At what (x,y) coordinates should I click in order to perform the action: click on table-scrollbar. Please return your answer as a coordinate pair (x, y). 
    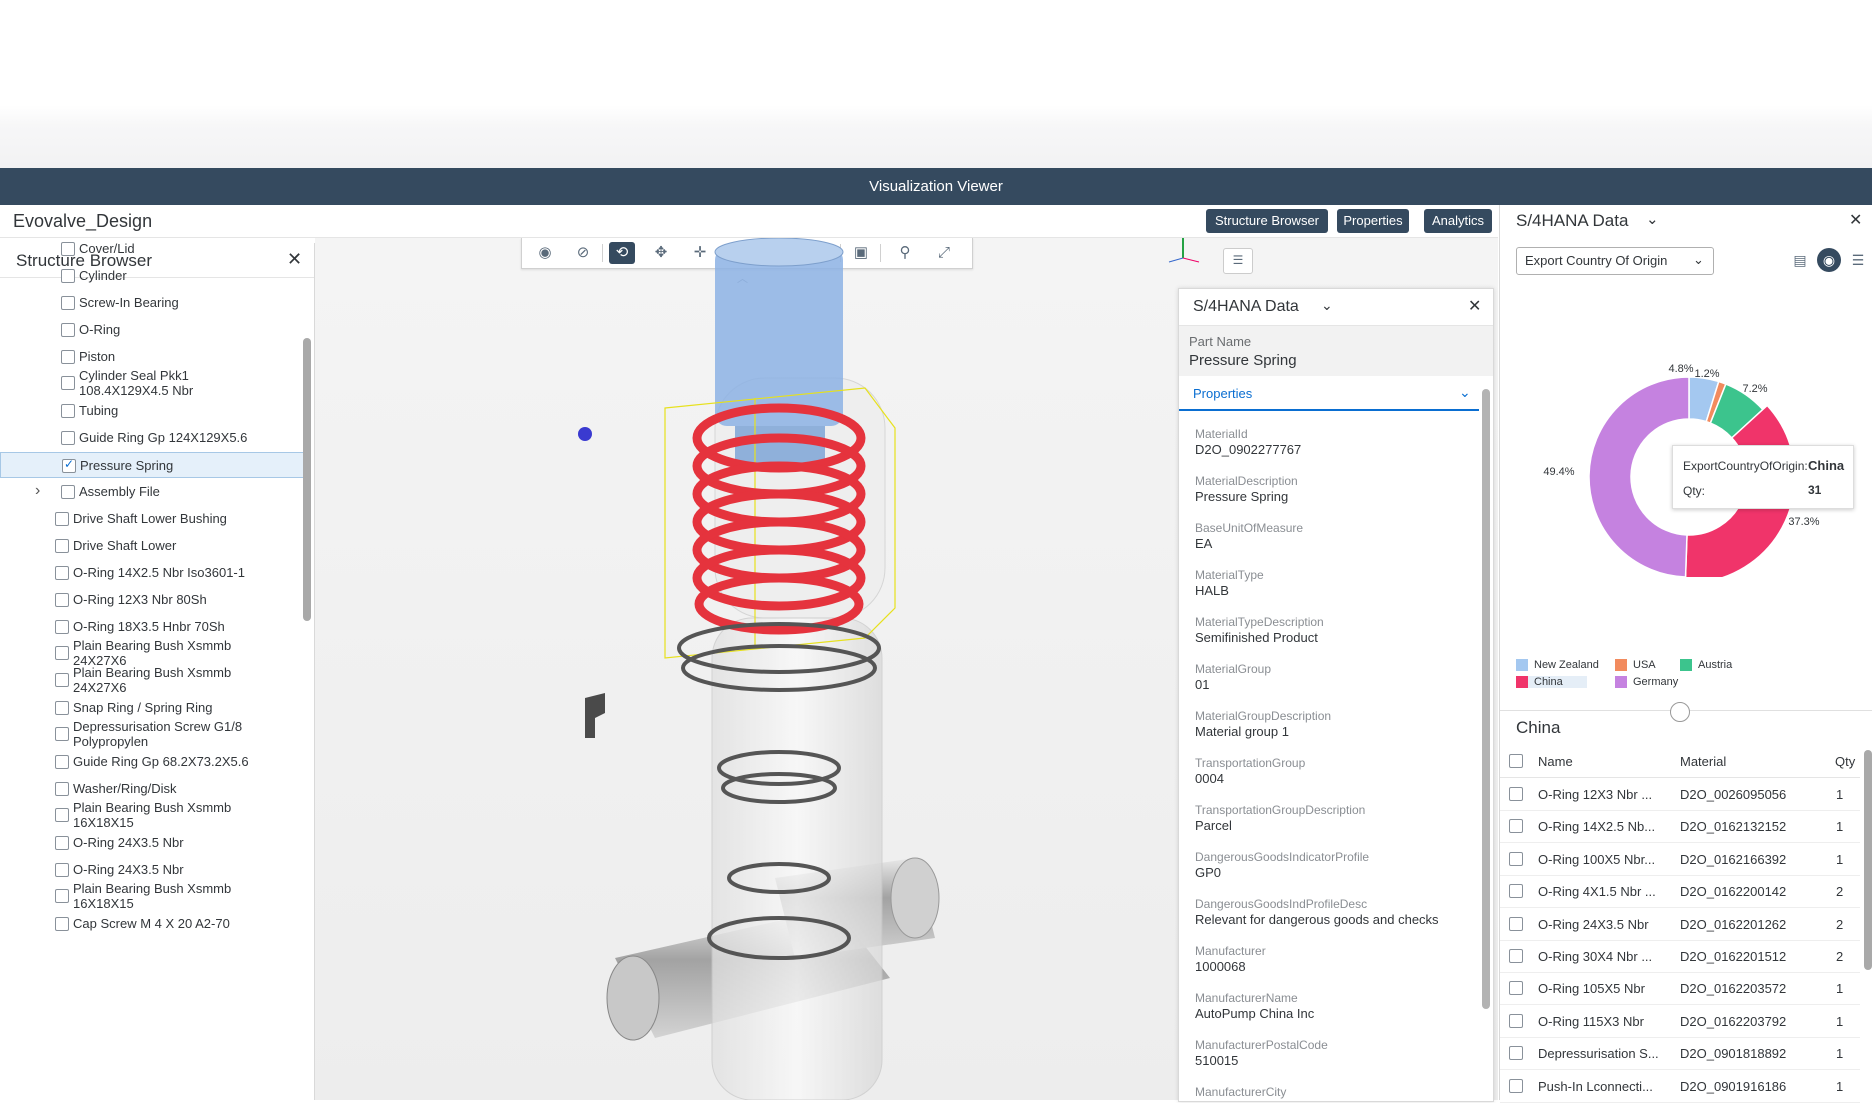
    Looking at the image, I should click on (1868, 860).